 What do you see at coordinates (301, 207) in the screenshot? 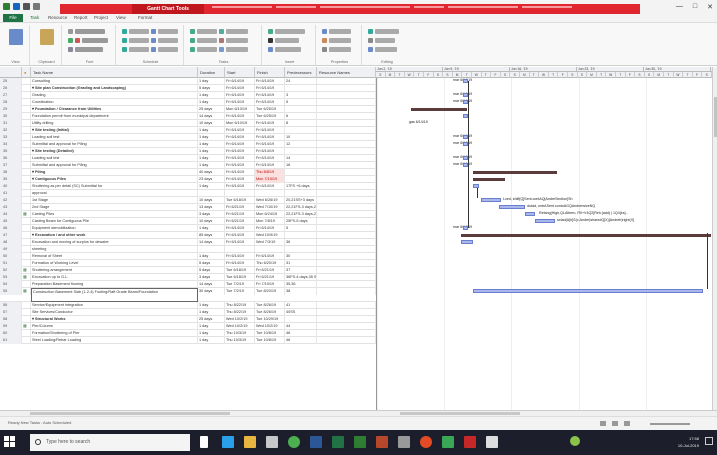
I see `predecessors-cell: 22,21FS-3 days,20` at bounding box center [301, 207].